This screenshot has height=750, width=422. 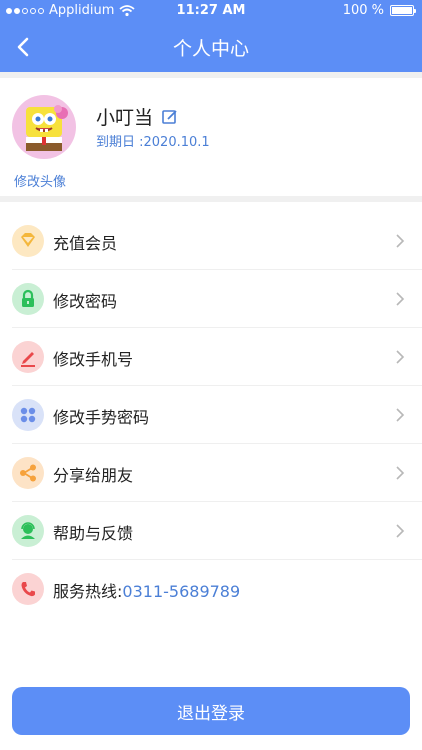 What do you see at coordinates (28, 473) in the screenshot?
I see `share-icon` at bounding box center [28, 473].